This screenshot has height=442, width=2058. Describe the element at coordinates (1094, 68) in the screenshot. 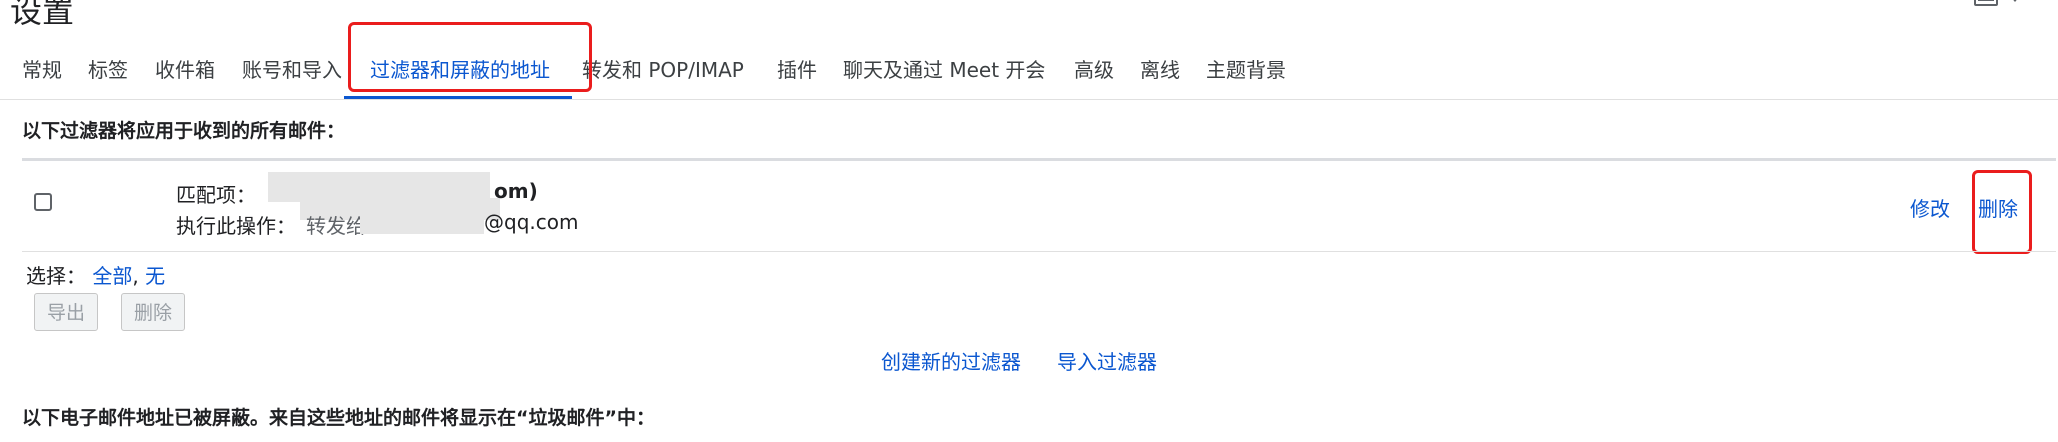

I see `tab-advanced: 高级` at that location.